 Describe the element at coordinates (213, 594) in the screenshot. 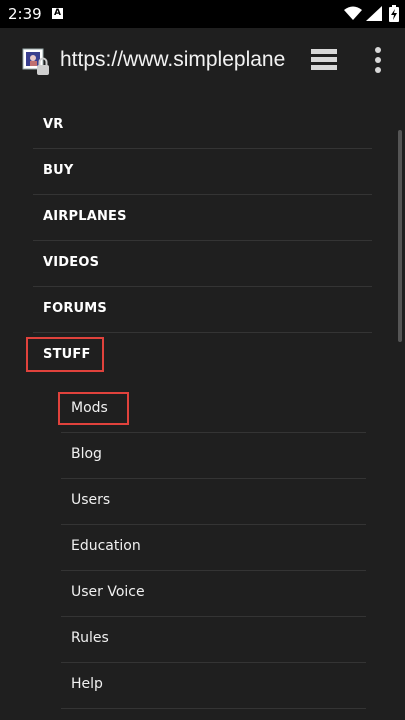

I see `submenu-item-user-voice: User Voice` at that location.